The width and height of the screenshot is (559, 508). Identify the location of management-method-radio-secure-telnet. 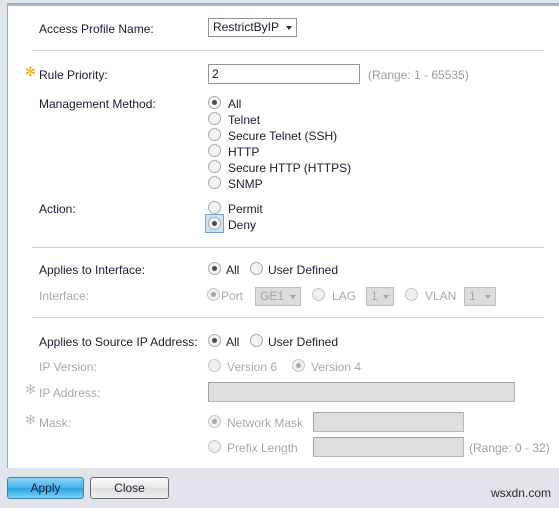
(214, 134).